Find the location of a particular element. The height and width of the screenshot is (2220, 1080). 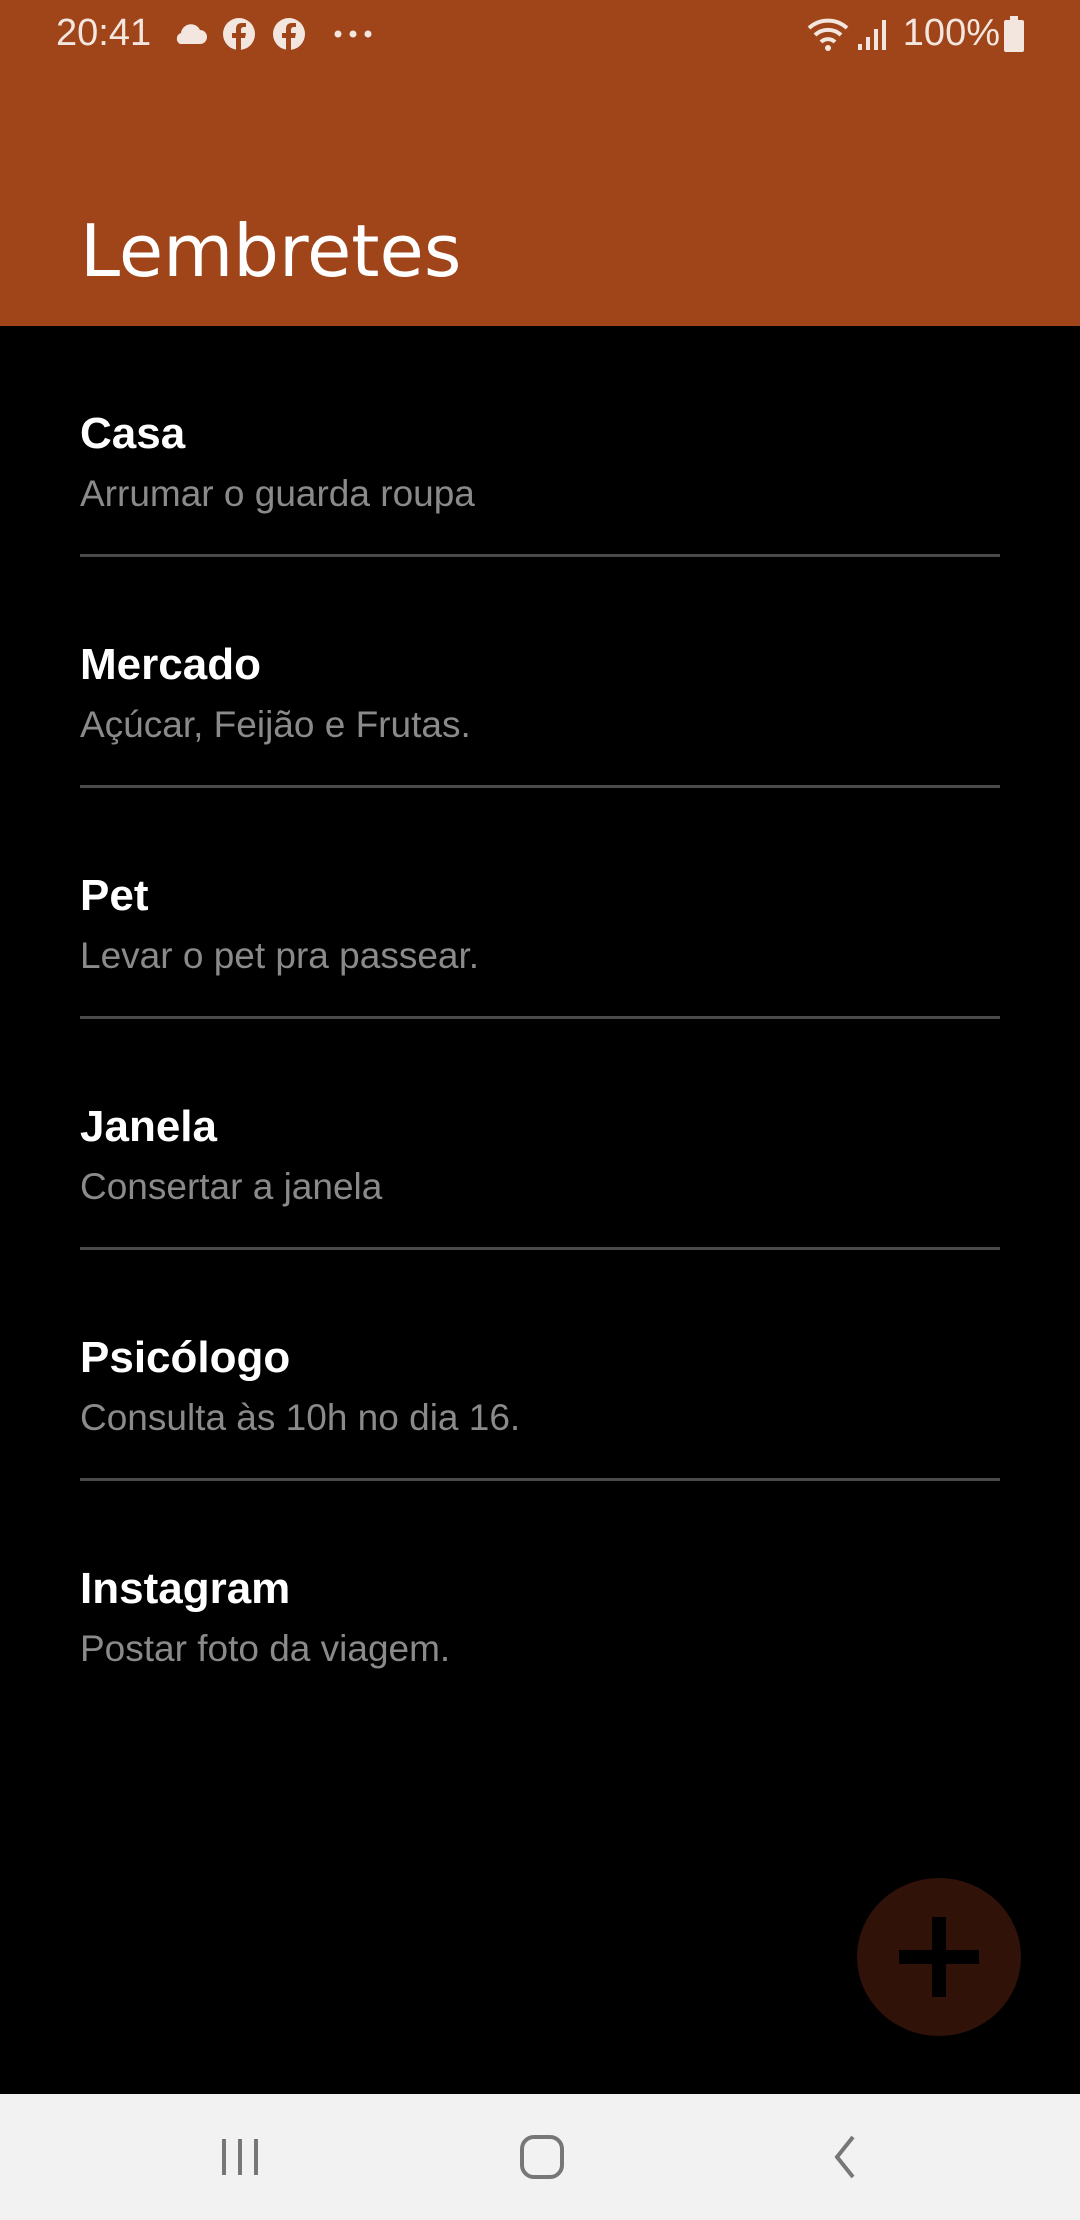

signal-icon is located at coordinates (872, 35).